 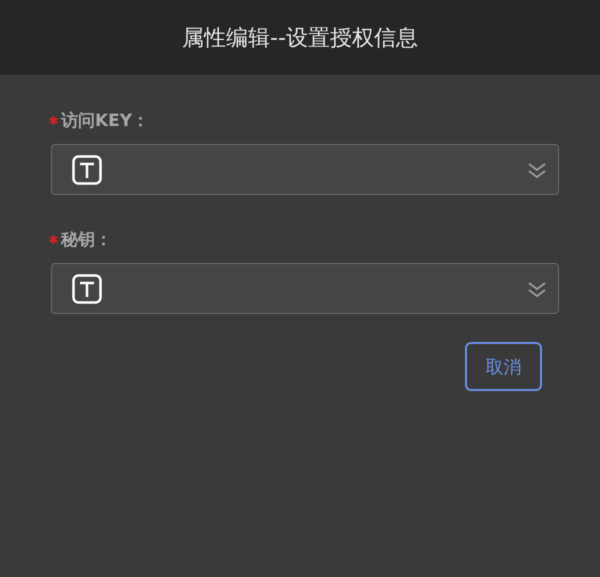 I want to click on cancel-button: 取消, so click(x=503, y=366).